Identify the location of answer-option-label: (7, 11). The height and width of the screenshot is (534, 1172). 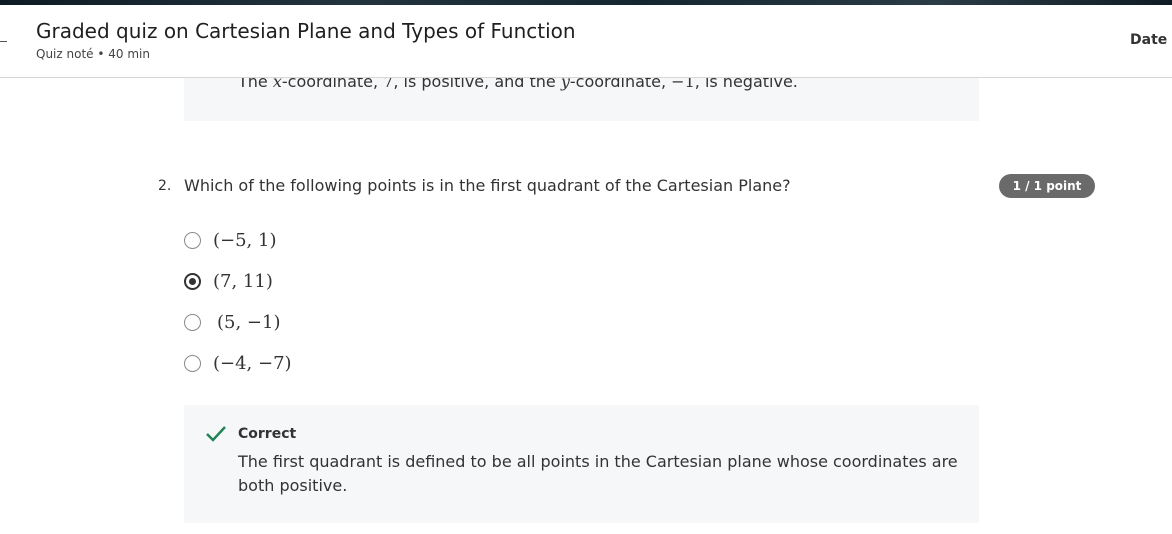
(243, 281).